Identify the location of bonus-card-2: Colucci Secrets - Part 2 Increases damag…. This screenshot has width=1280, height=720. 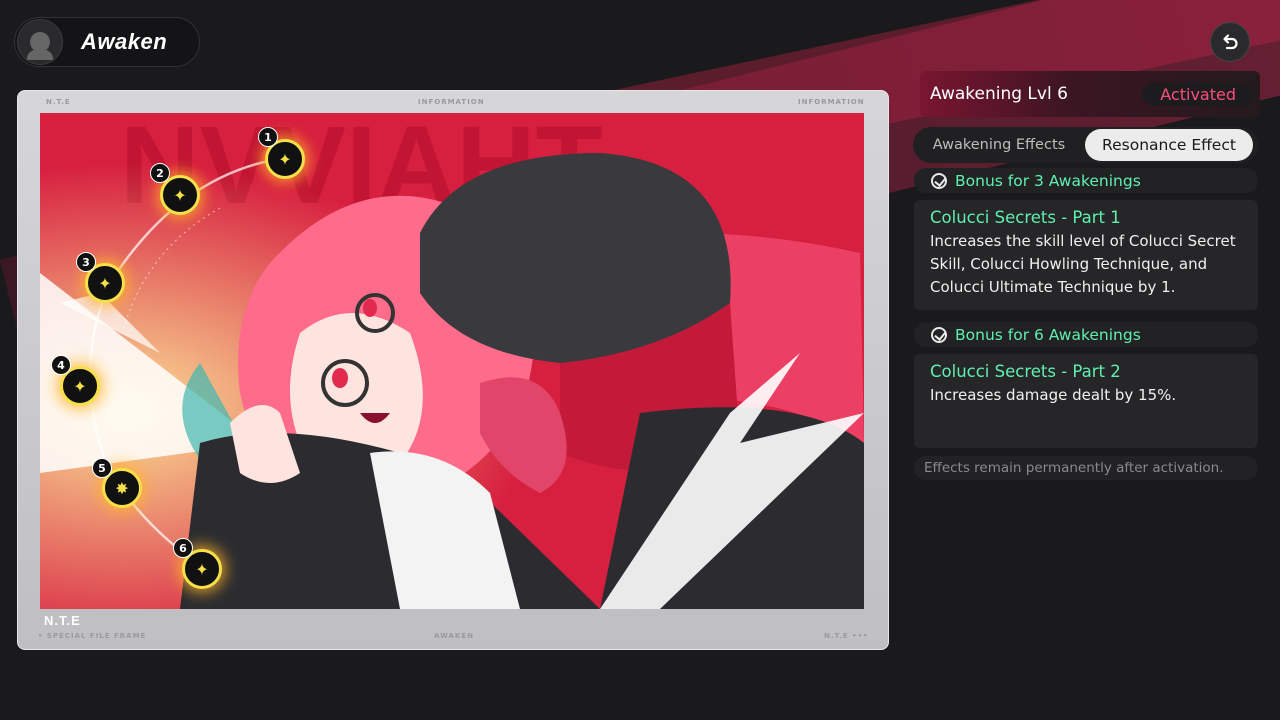
(1086, 401).